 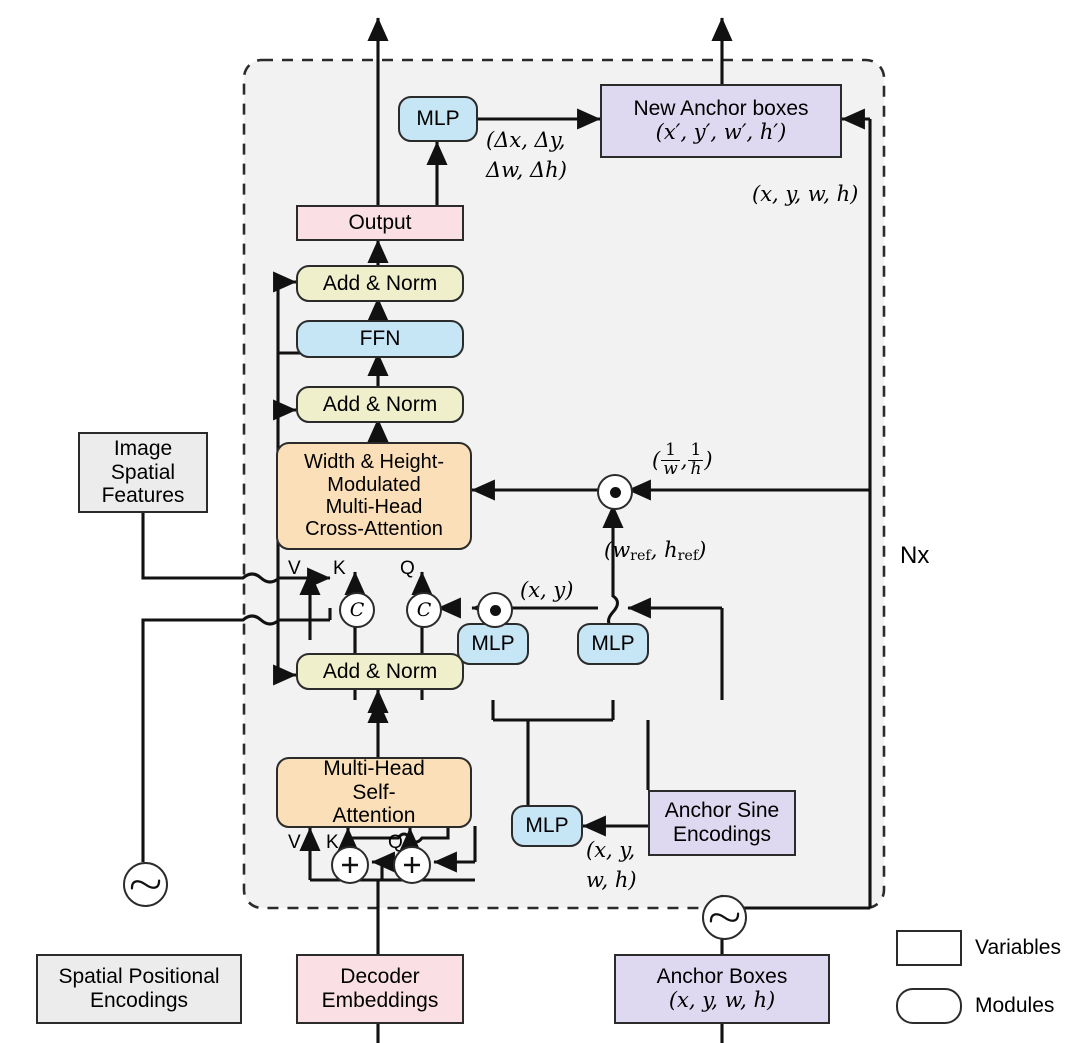 I want to click on self-attention-line-2: Self-, so click(x=374, y=792).